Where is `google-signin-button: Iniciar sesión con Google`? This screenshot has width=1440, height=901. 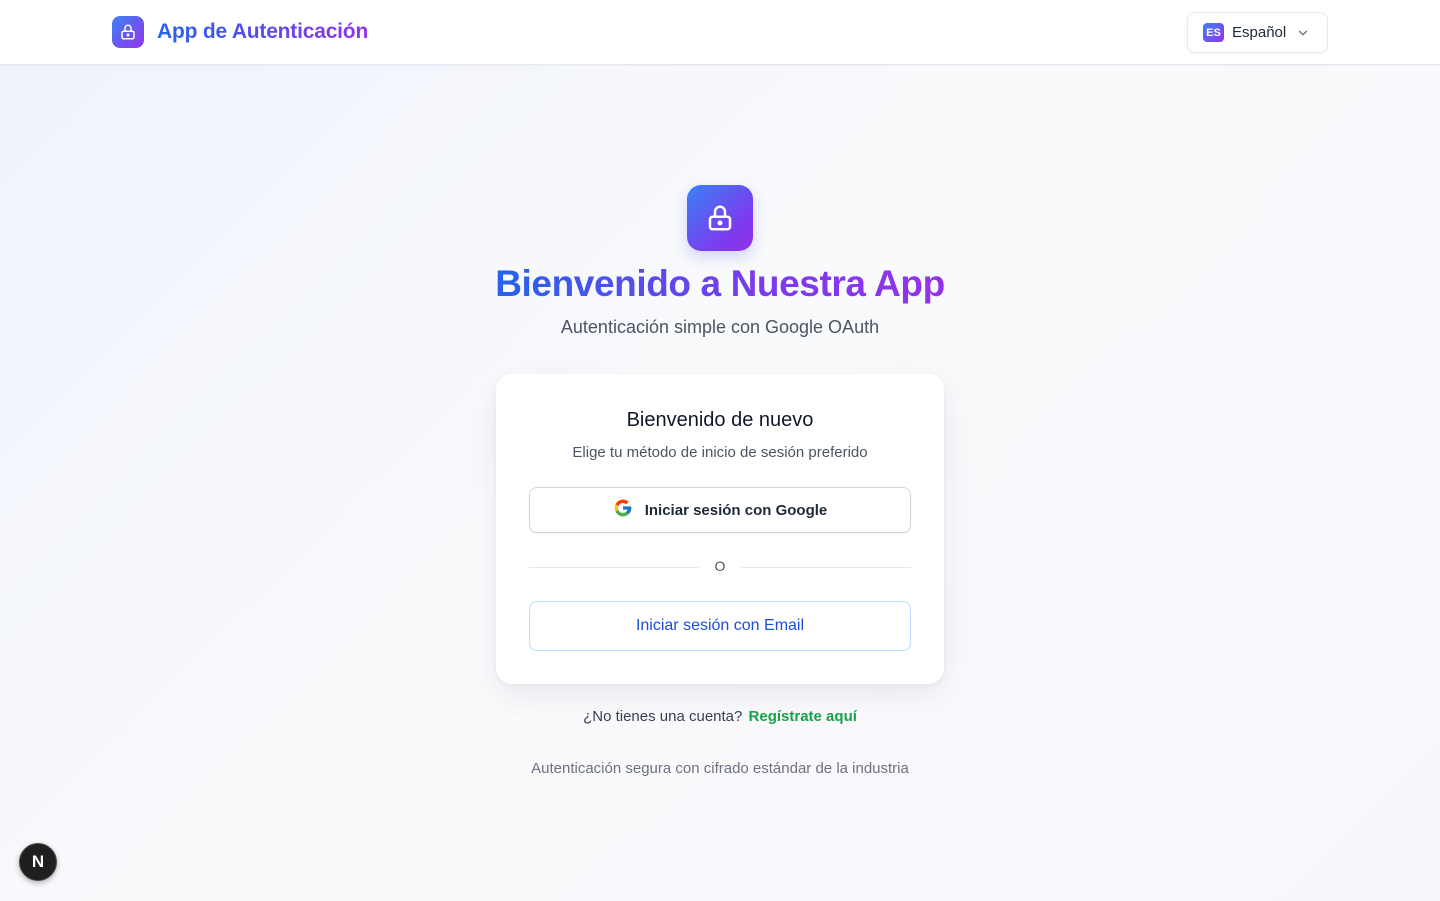 google-signin-button: Iniciar sesión con Google is located at coordinates (720, 510).